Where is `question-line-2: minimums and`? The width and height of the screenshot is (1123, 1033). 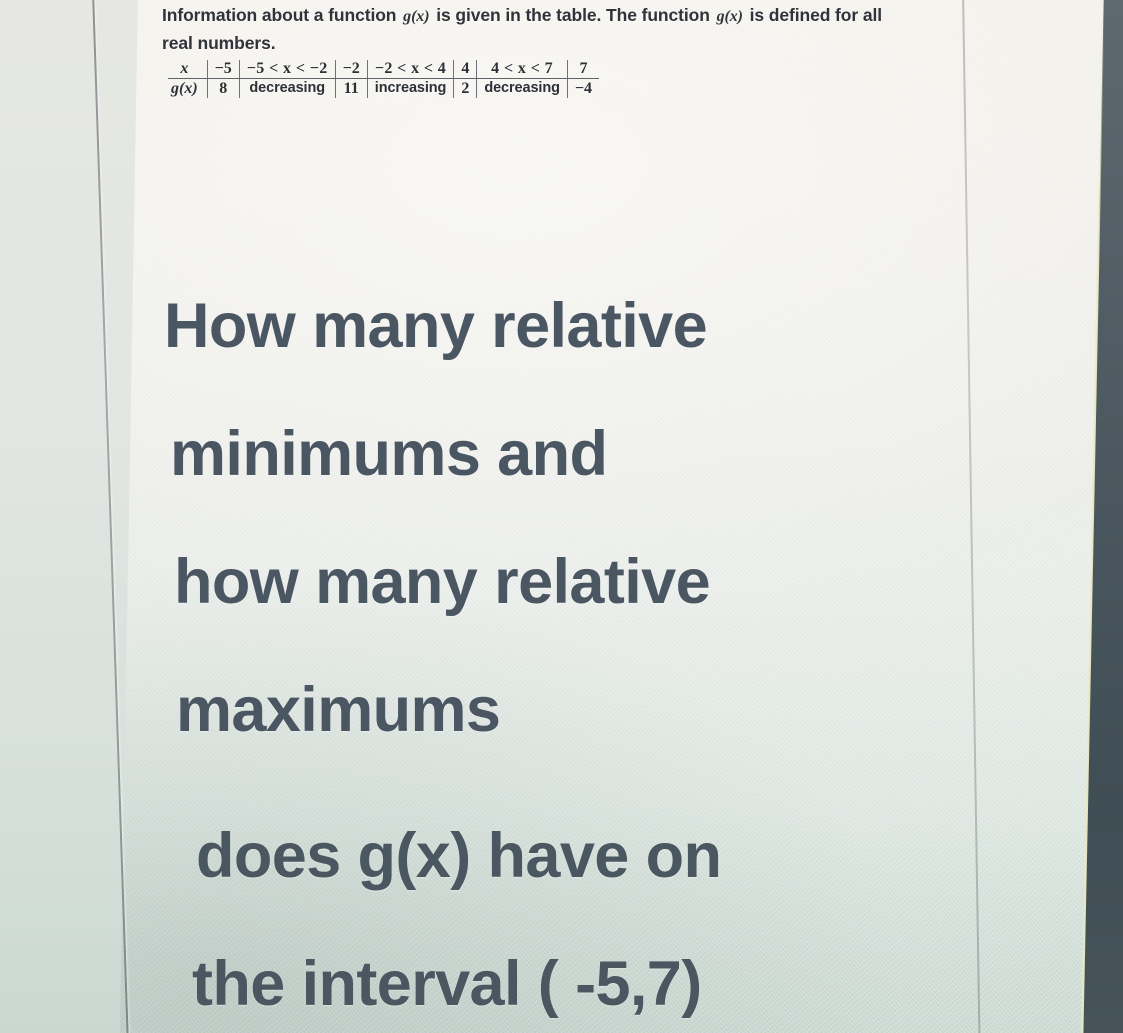 question-line-2: minimums and is located at coordinates (389, 454).